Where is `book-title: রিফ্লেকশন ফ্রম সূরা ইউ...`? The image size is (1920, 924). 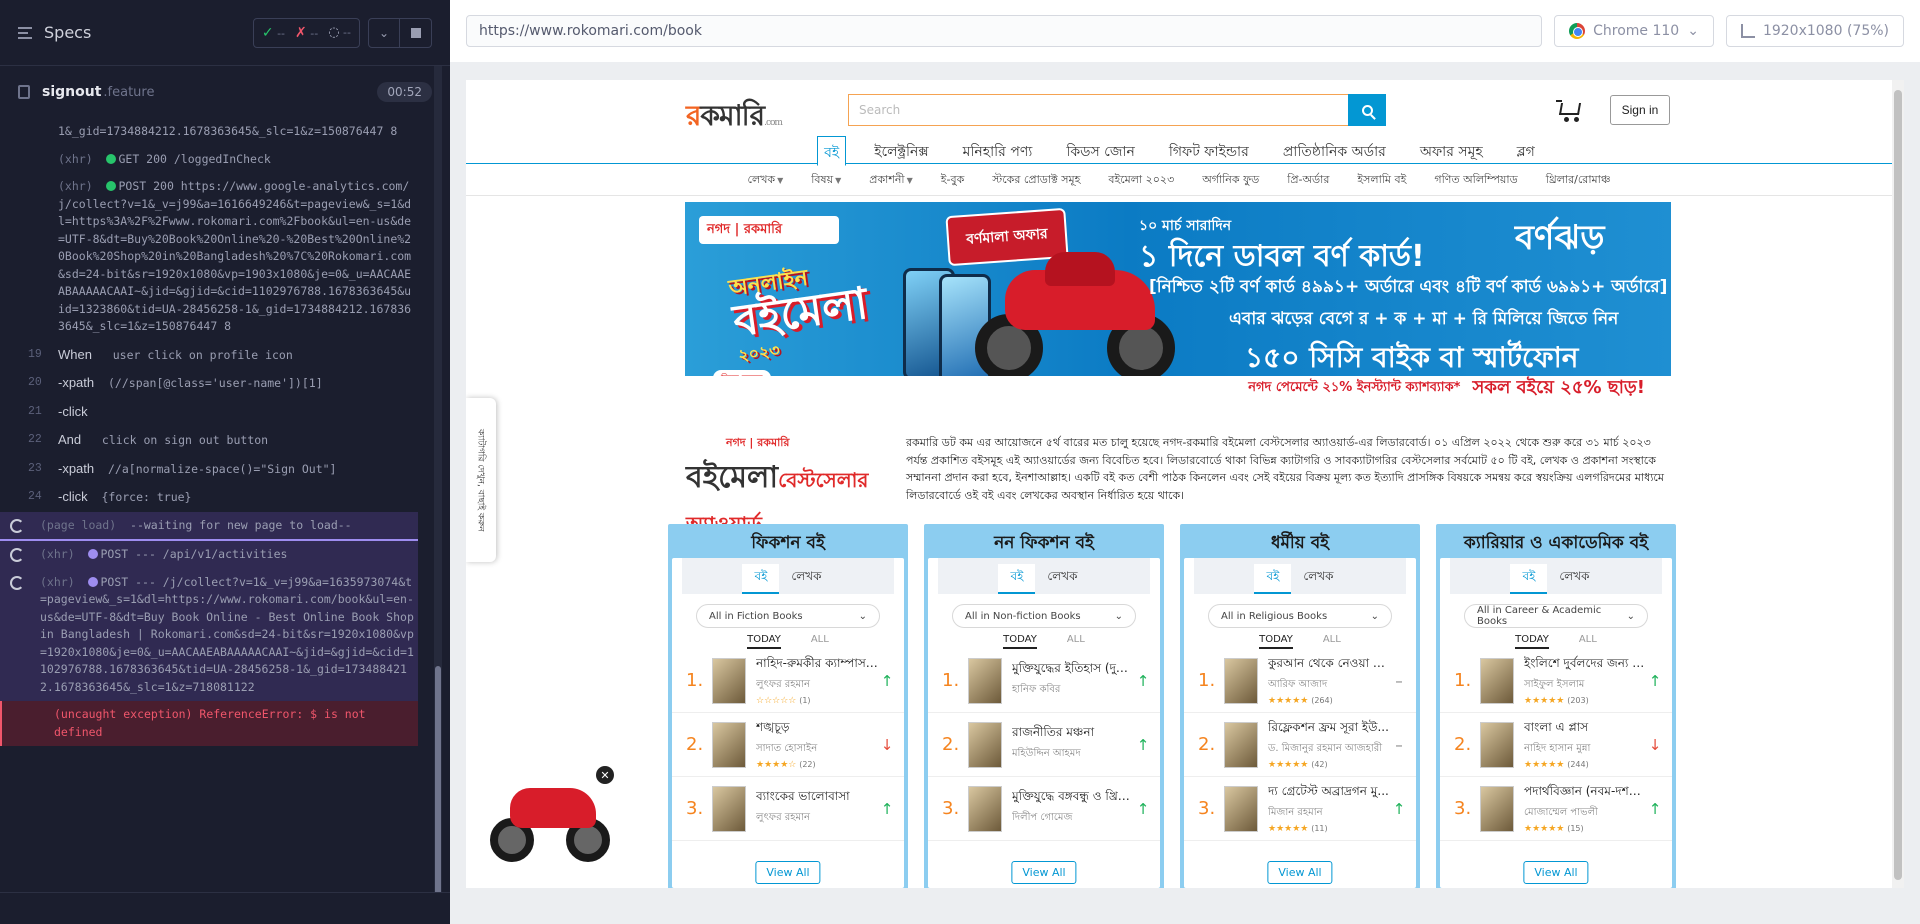 book-title: রিফ্লেকশন ফ্রম সূরা ইউ... is located at coordinates (1329, 729).